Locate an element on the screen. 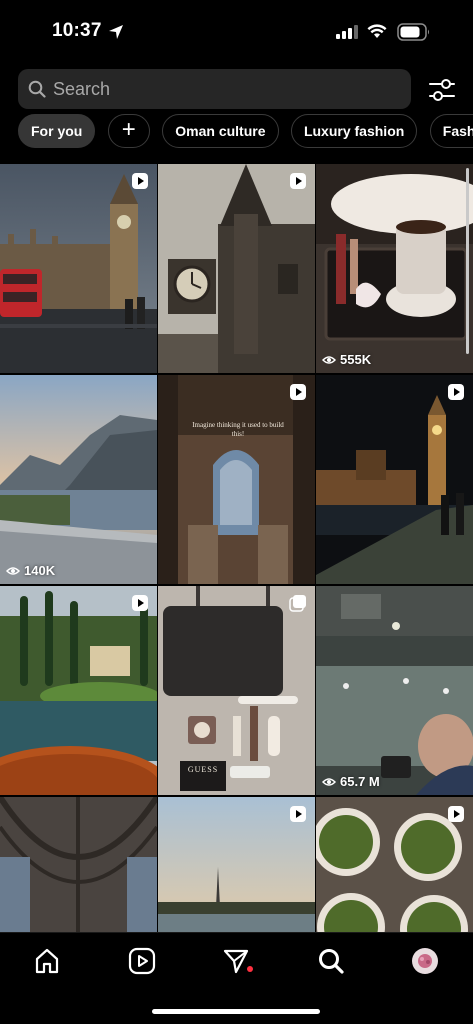 This screenshot has height=1024, width=473. search-row is located at coordinates (236, 89).